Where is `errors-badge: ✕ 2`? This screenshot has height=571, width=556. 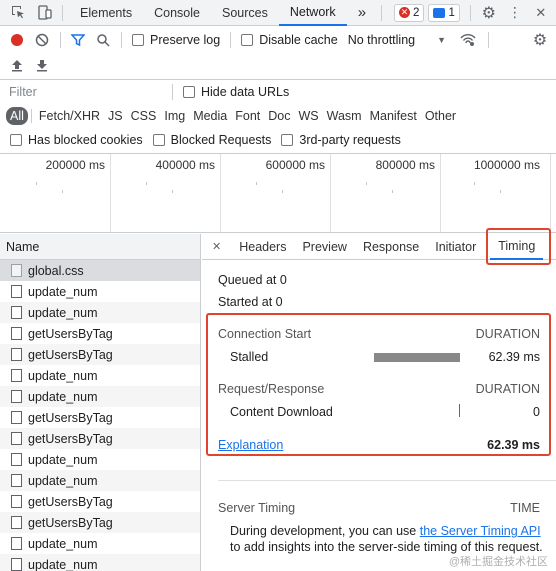 errors-badge: ✕ 2 is located at coordinates (409, 12).